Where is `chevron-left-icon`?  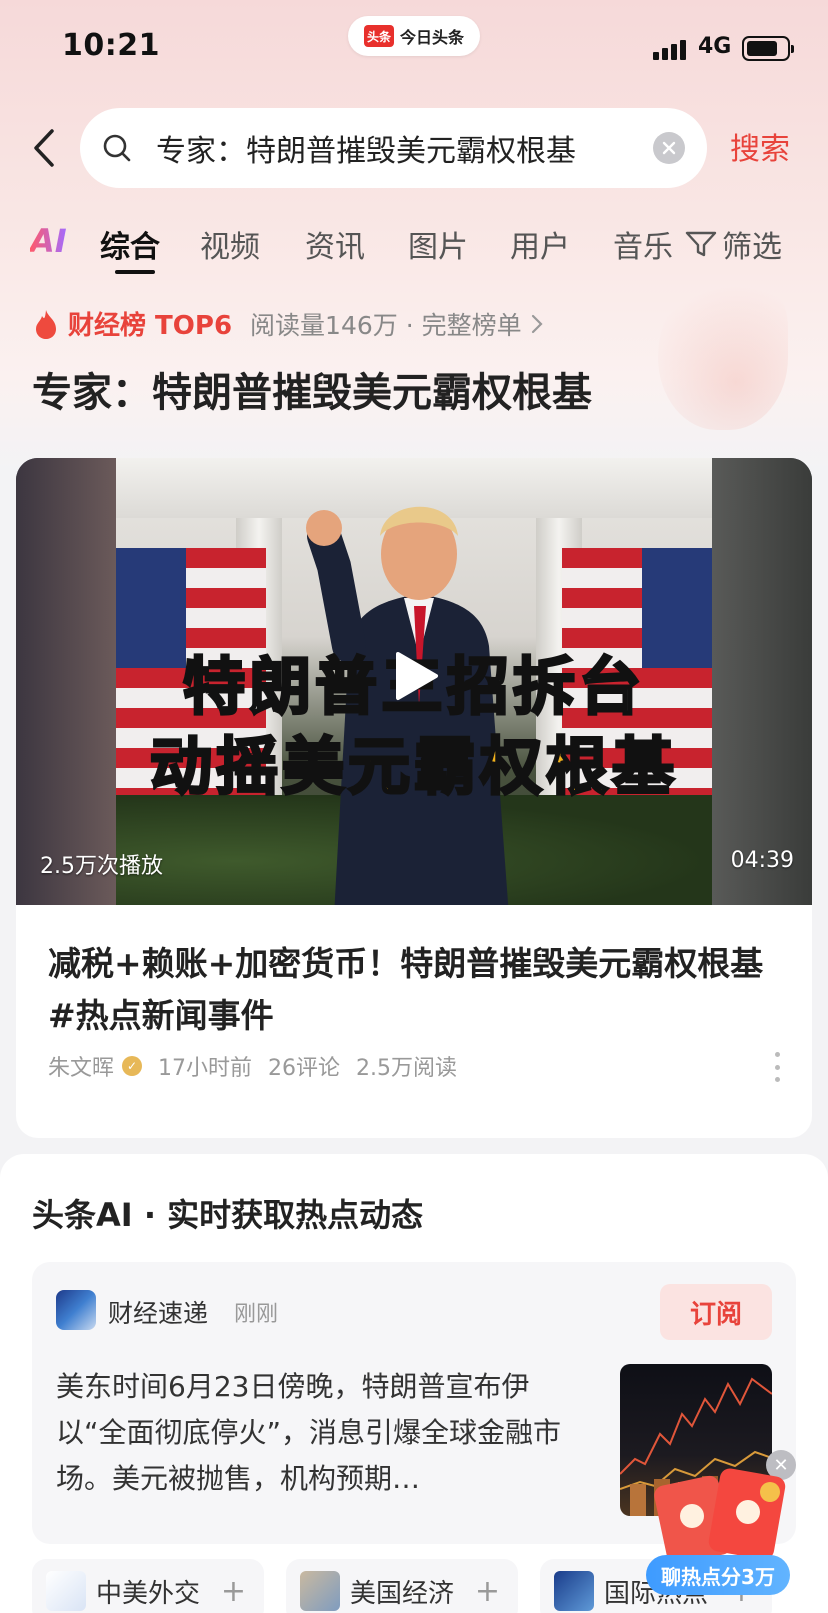
chevron-left-icon is located at coordinates (44, 148).